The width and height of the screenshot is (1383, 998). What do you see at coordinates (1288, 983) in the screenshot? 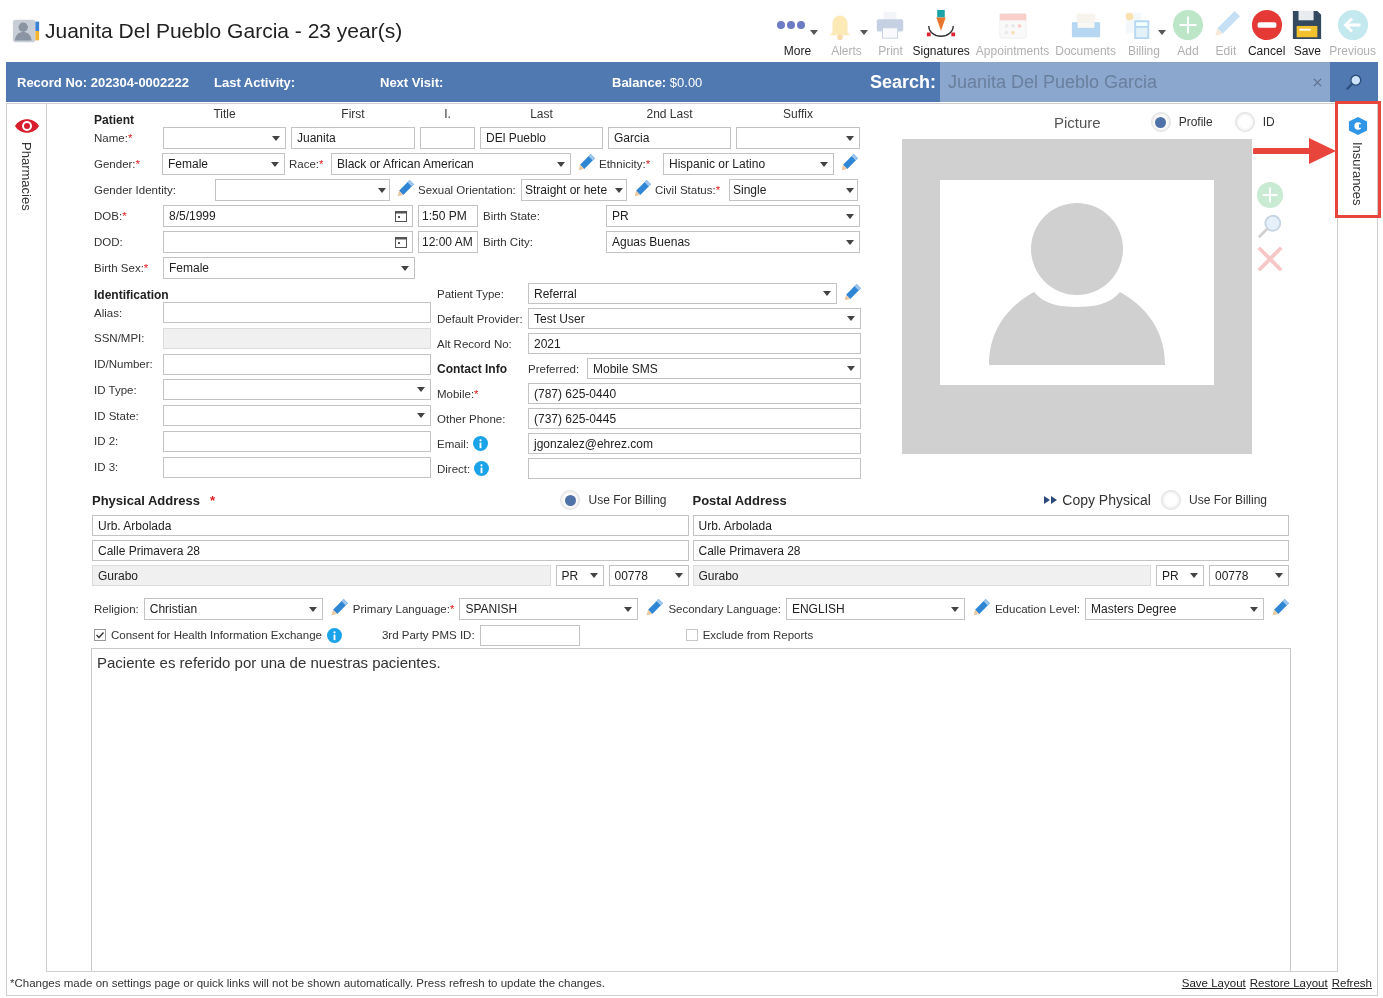
I see `footer-link: Restore Layout` at bounding box center [1288, 983].